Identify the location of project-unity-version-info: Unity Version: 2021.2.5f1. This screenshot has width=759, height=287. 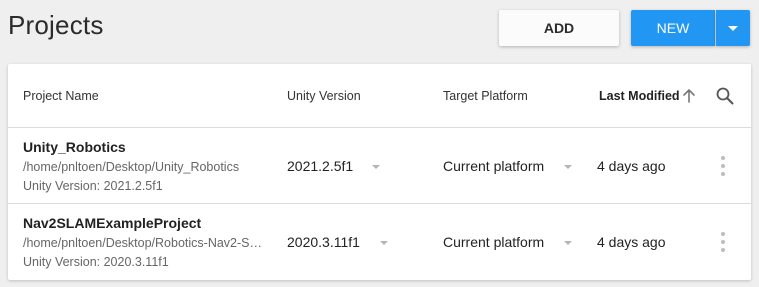
(93, 186).